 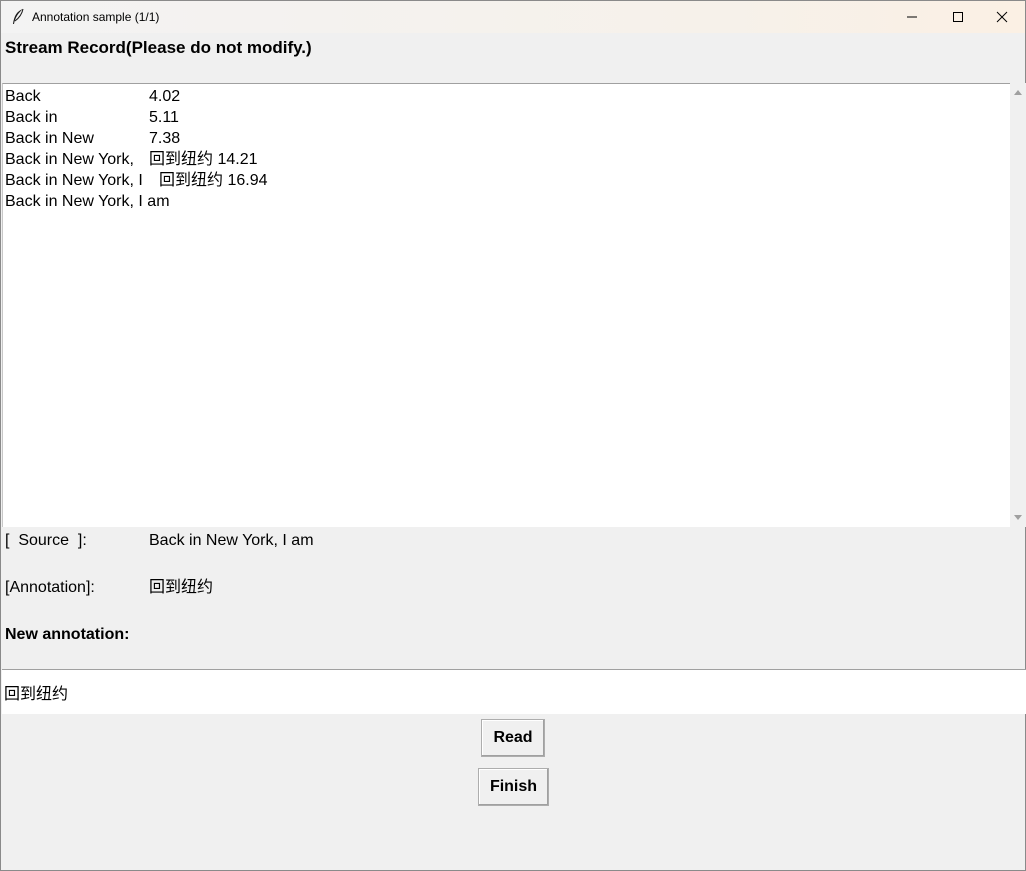 What do you see at coordinates (50, 587) in the screenshot?
I see `annotation-label: [Annotation]:` at bounding box center [50, 587].